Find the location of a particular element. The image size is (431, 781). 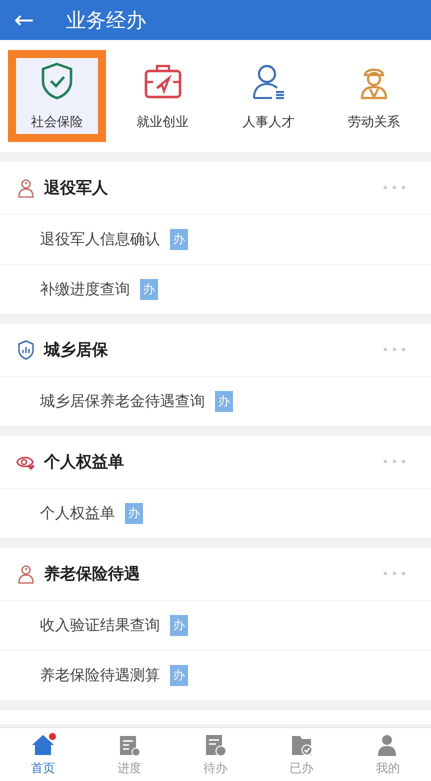

service-link: 收入验证结果查询 is located at coordinates (100, 625).